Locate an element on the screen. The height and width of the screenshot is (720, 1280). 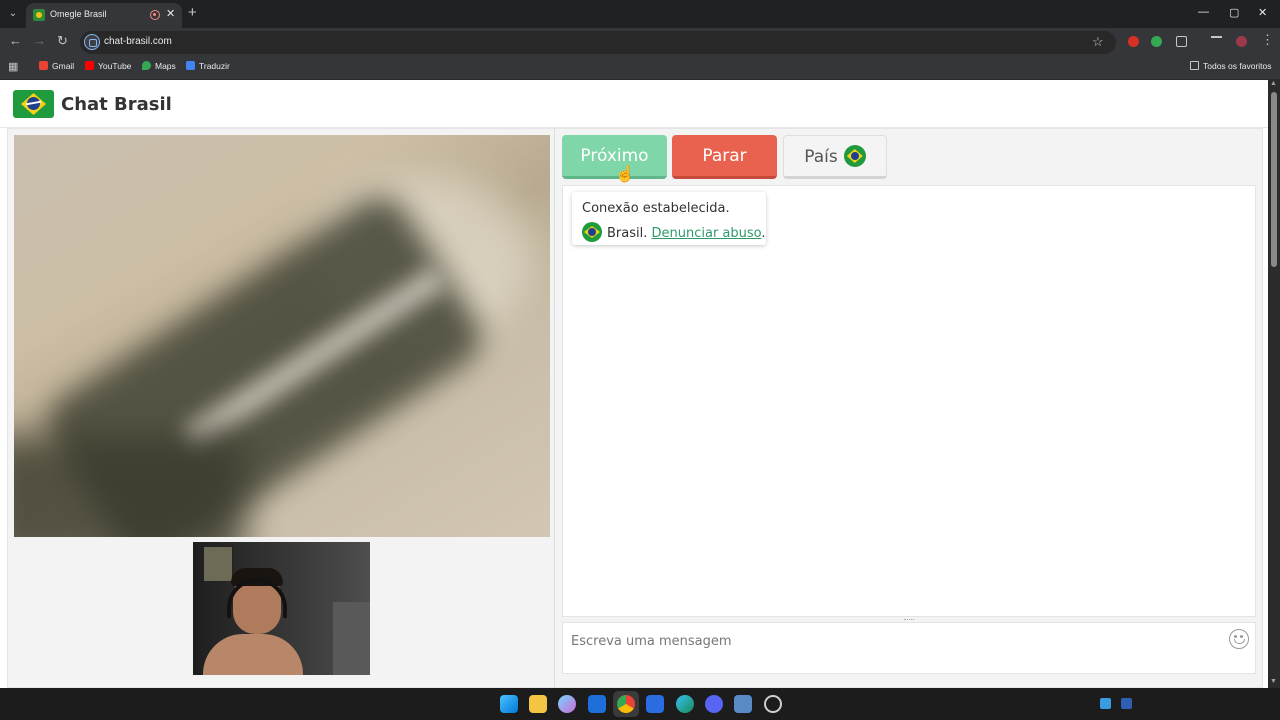
address-bar: chat-brasil.com ☆ is located at coordinates (598, 42).